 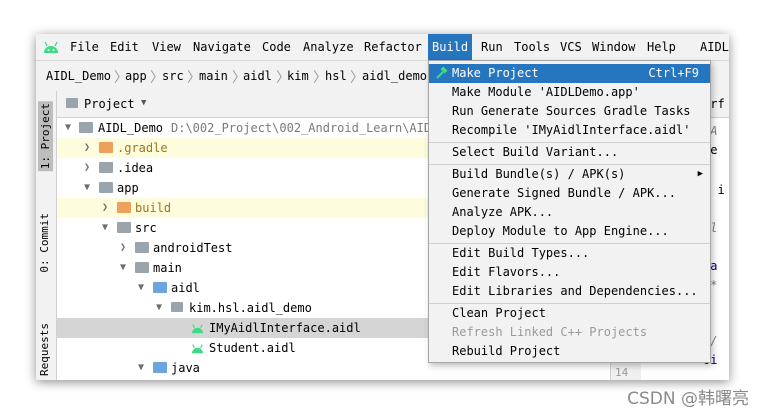 What do you see at coordinates (506, 351) in the screenshot?
I see `menu-item-label: Rebuild Project` at bounding box center [506, 351].